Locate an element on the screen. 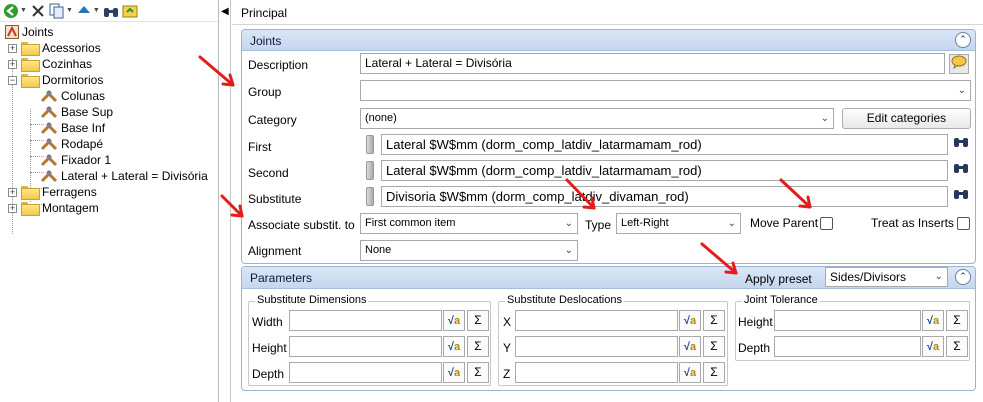 Image resolution: width=983 pixels, height=402 pixels. tree-item-label: Lateral + Lateral = Divisória is located at coordinates (134, 176).